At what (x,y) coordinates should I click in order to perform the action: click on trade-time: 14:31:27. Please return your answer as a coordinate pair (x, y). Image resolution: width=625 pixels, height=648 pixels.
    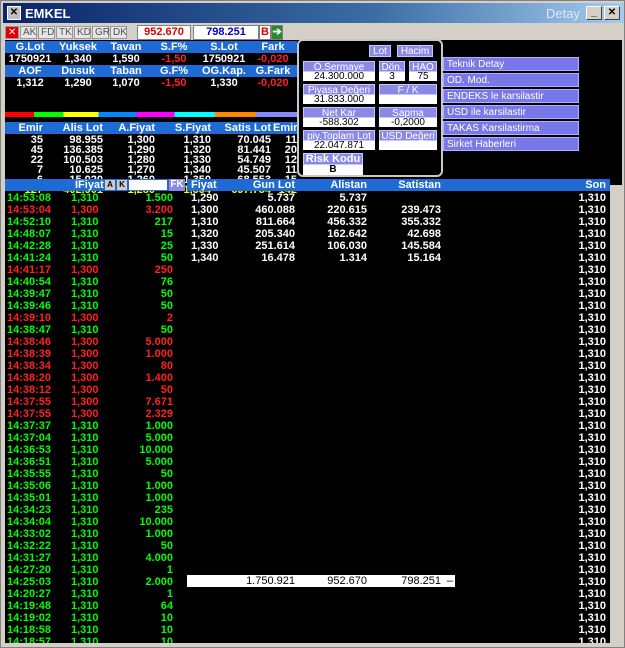
    Looking at the image, I should click on (29, 558).